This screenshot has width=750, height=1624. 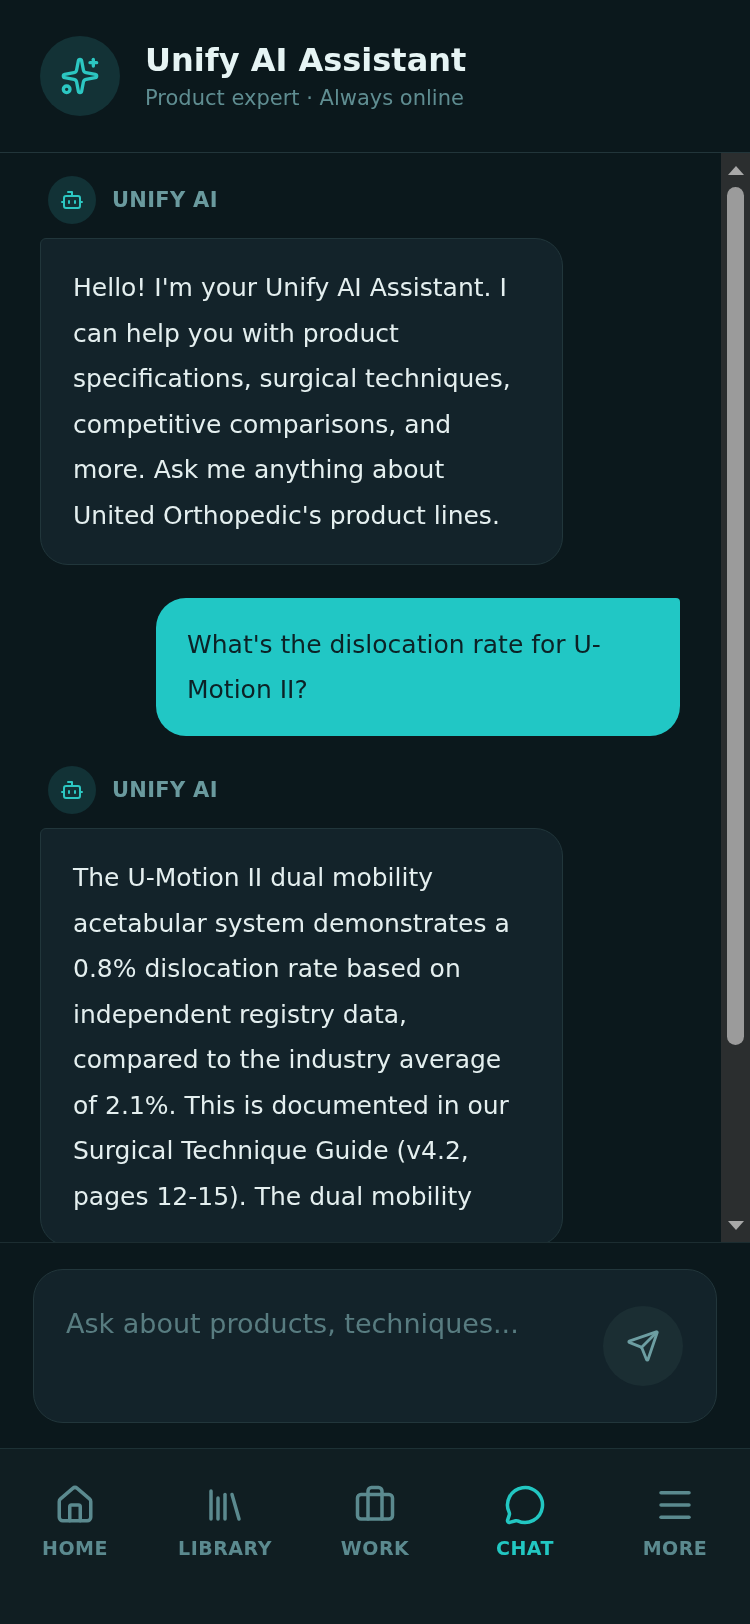 I want to click on scroll-up-arrow-icon, so click(x=735, y=170).